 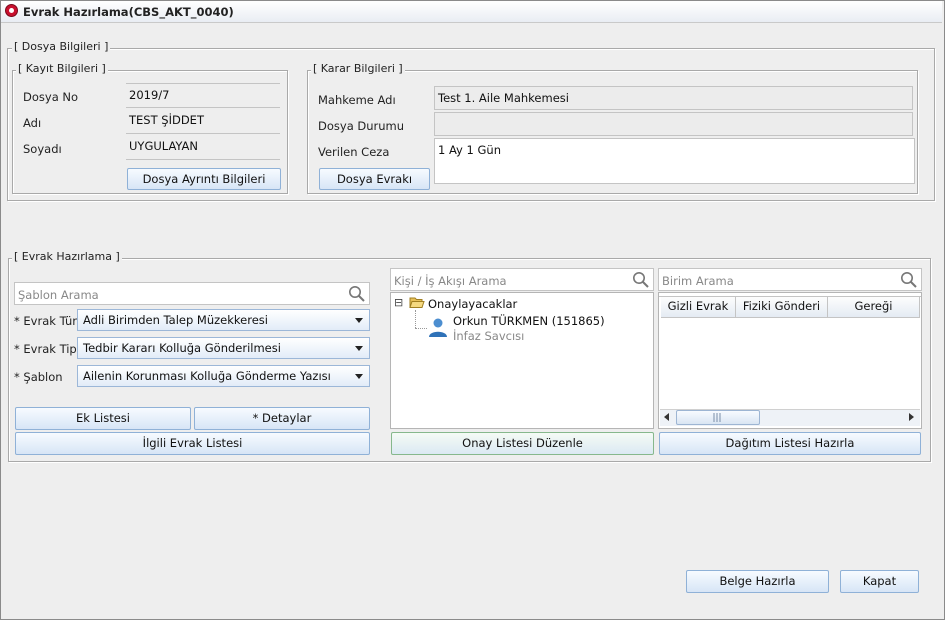 What do you see at coordinates (698, 281) in the screenshot?
I see `birim-search-placeholder: Birim Arama` at bounding box center [698, 281].